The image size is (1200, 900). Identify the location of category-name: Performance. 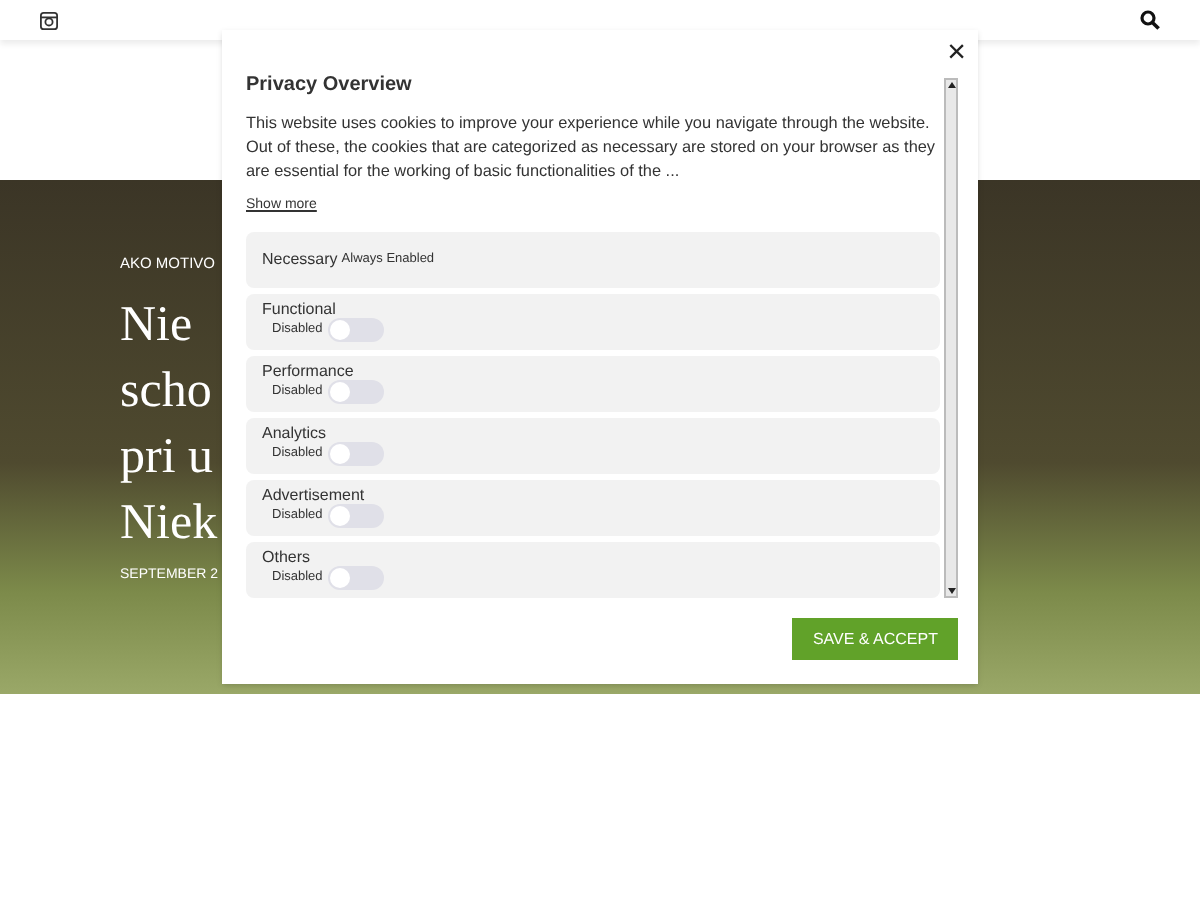
(309, 371).